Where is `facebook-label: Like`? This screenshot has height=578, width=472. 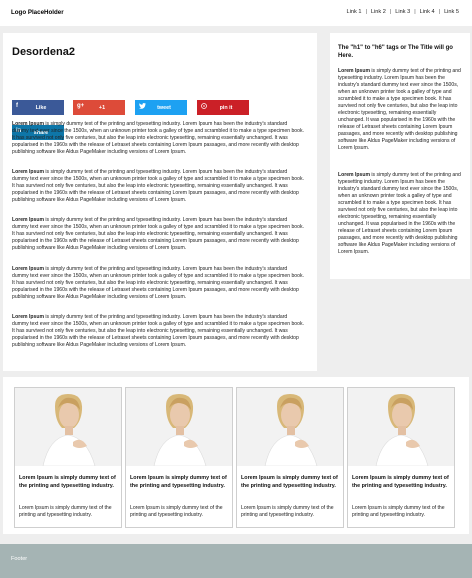 facebook-label: Like is located at coordinates (41, 107).